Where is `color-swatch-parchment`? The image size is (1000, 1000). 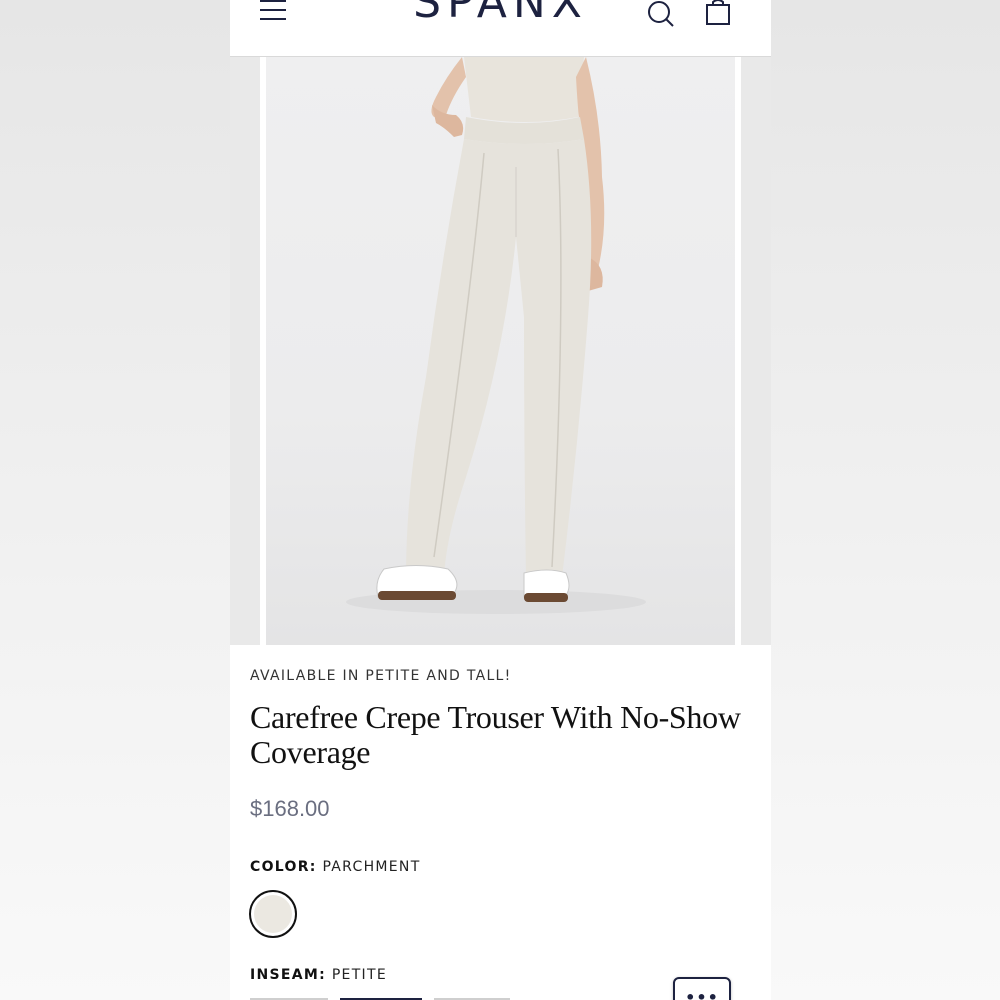
color-swatch-parchment is located at coordinates (273, 914).